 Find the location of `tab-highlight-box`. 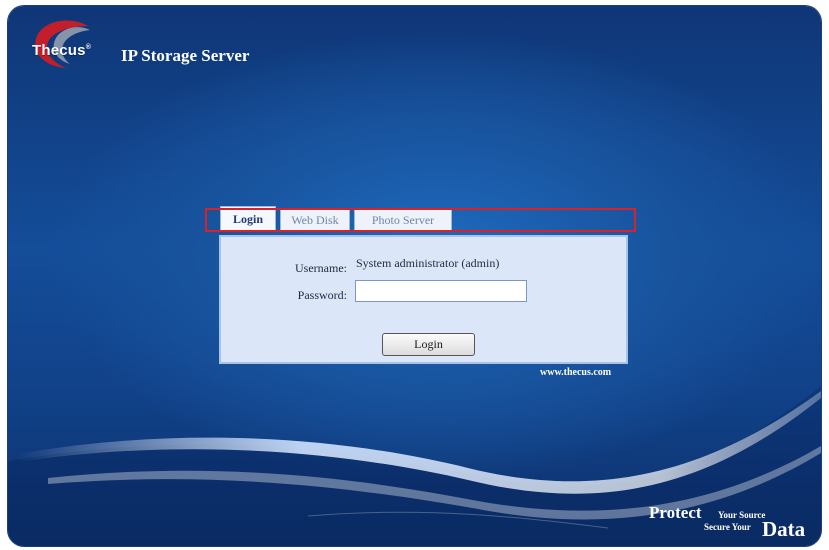

tab-highlight-box is located at coordinates (420, 220).